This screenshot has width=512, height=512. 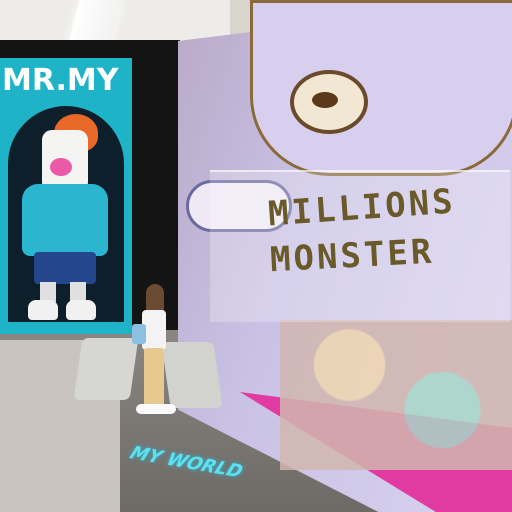 I want to click on mascot-shoe-right, so click(x=81, y=310).